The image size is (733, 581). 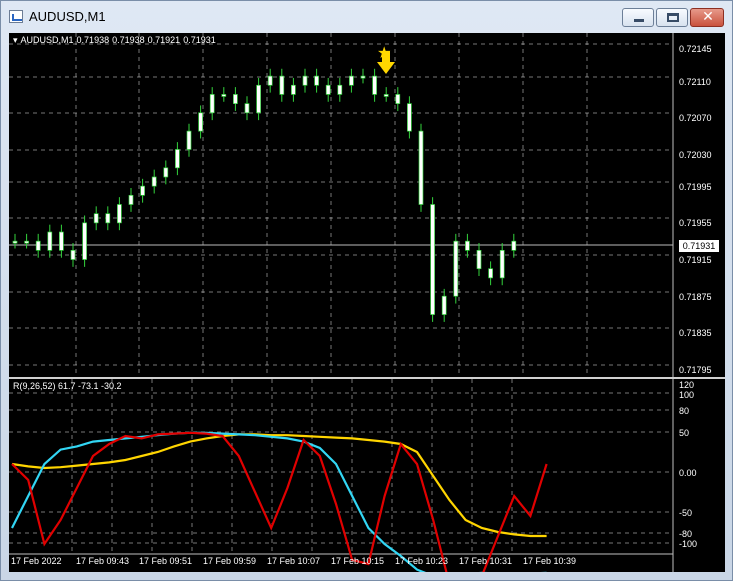 What do you see at coordinates (16, 16) in the screenshot?
I see `chart-window-icon` at bounding box center [16, 16].